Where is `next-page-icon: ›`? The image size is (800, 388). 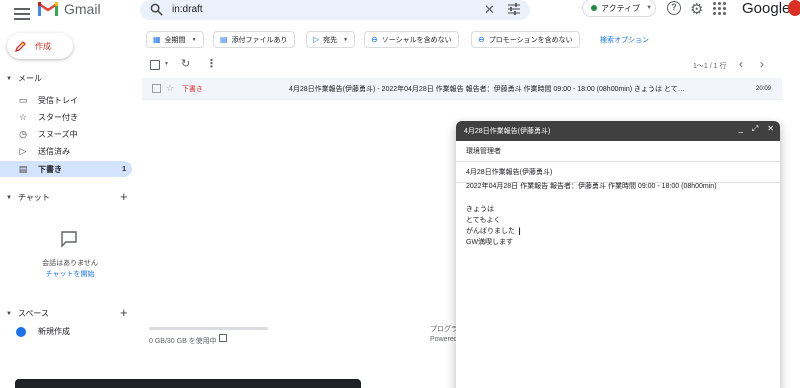 next-page-icon: › is located at coordinates (762, 64).